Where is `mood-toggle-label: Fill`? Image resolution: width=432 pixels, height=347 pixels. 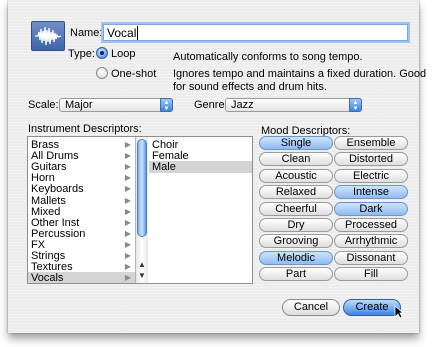
mood-toggle-label: Fill is located at coordinates (371, 274).